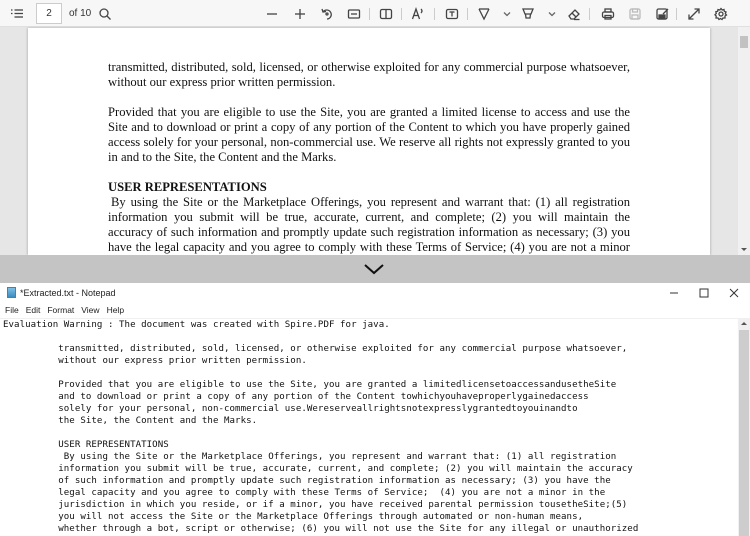  I want to click on separator-band, so click(375, 269).